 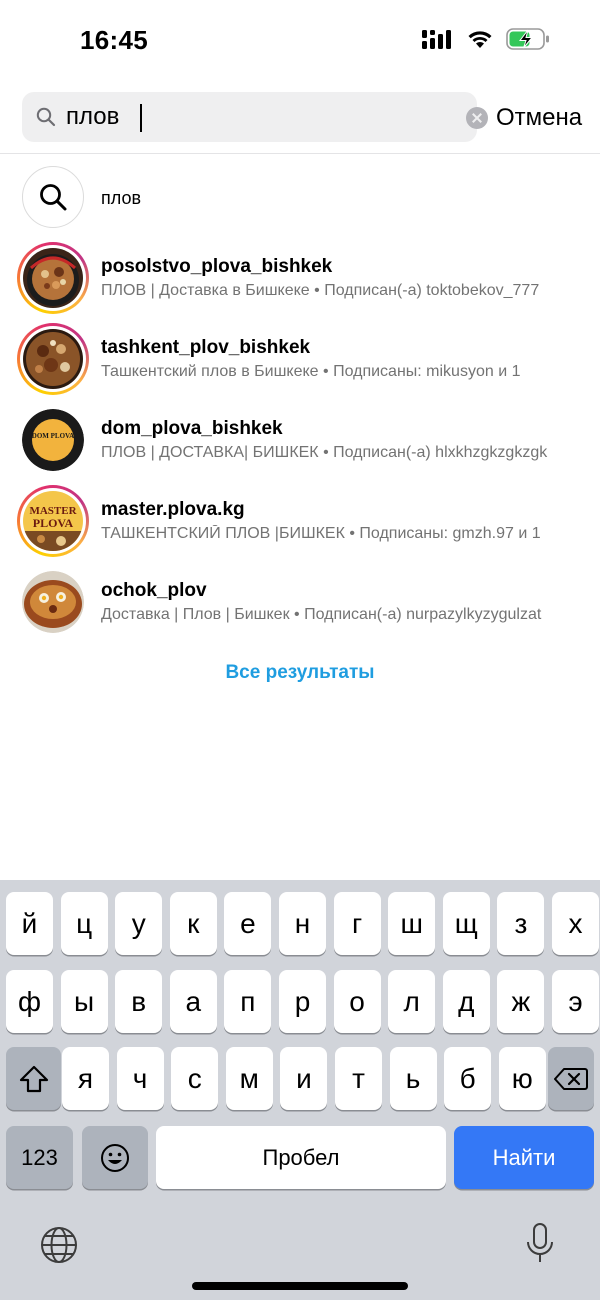 I want to click on home-indicator, so click(x=300, y=1286).